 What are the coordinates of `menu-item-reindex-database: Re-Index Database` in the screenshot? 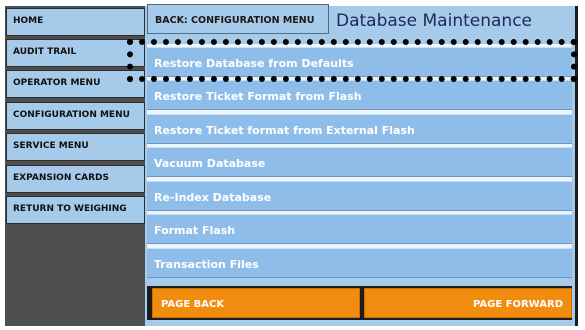 It's located at (359, 196).